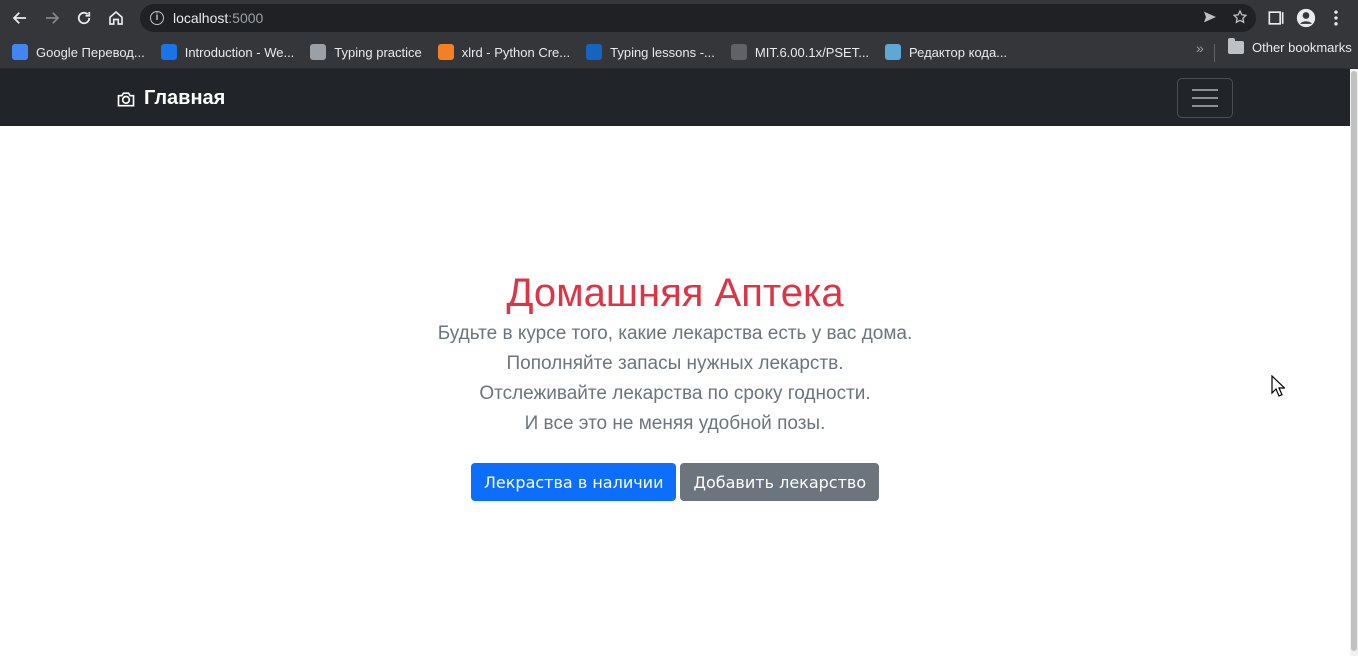 The image size is (1358, 656). Describe the element at coordinates (698, 18) in the screenshot. I see `address-bar: i localhost:5000` at that location.